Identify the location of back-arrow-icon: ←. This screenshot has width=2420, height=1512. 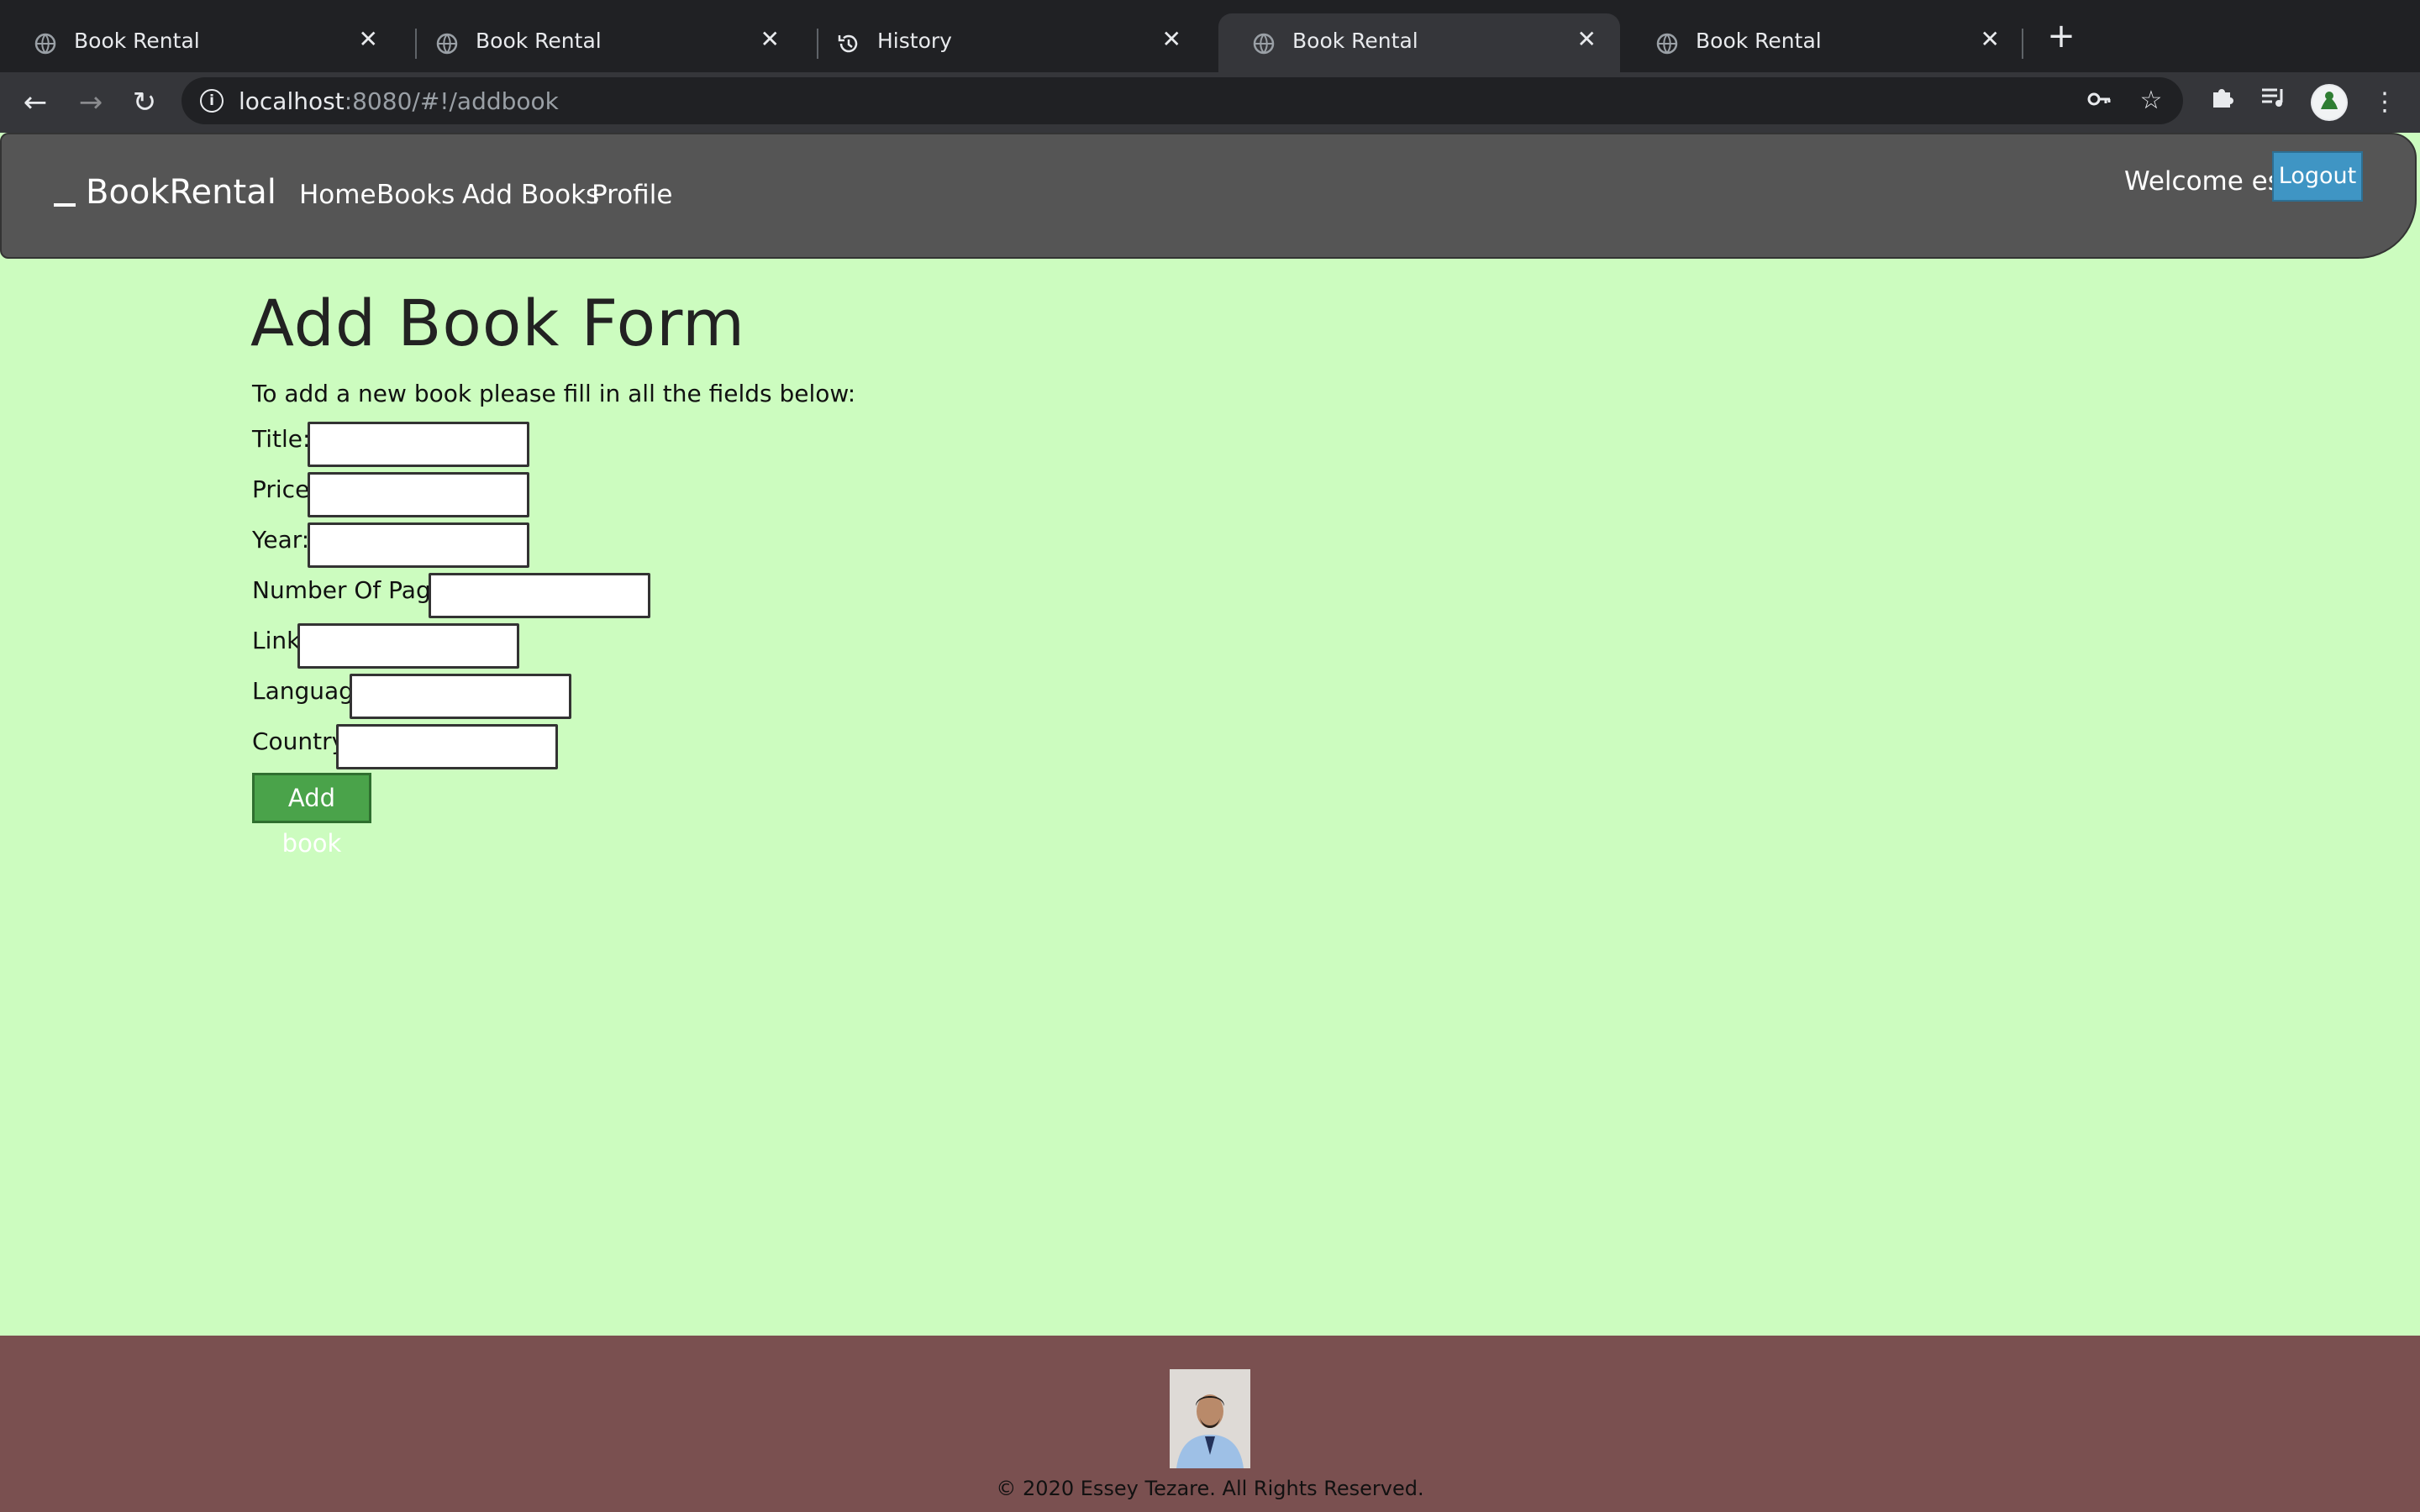
(35, 102).